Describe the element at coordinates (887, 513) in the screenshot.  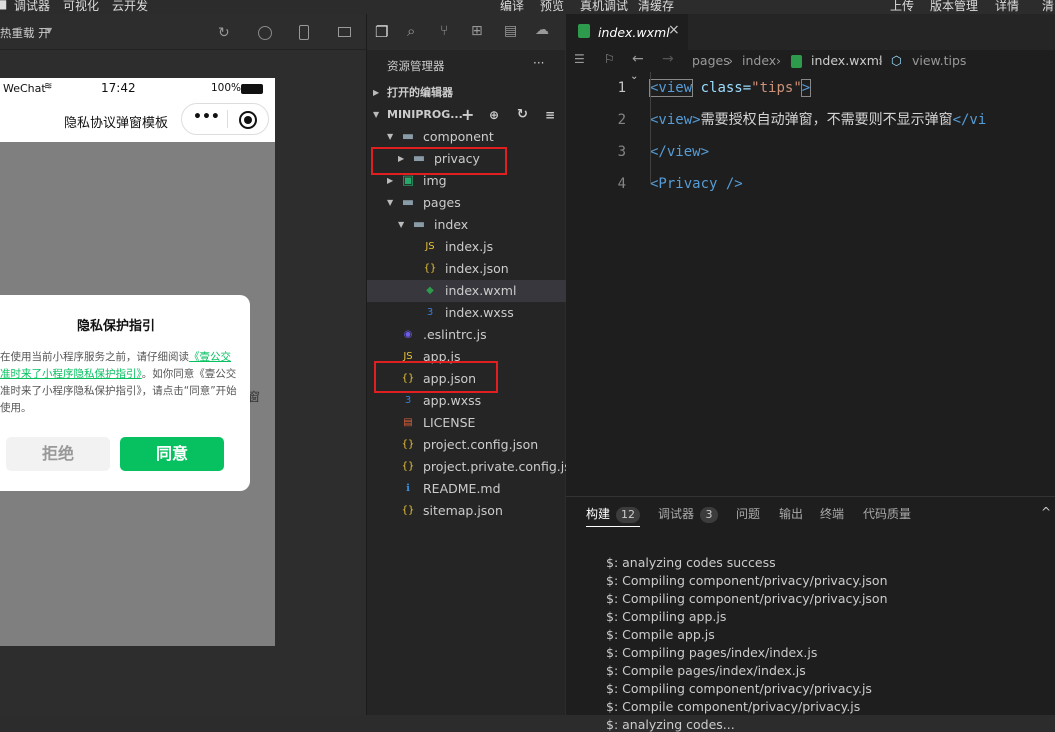
I see `panel-tab: 代码质量` at that location.